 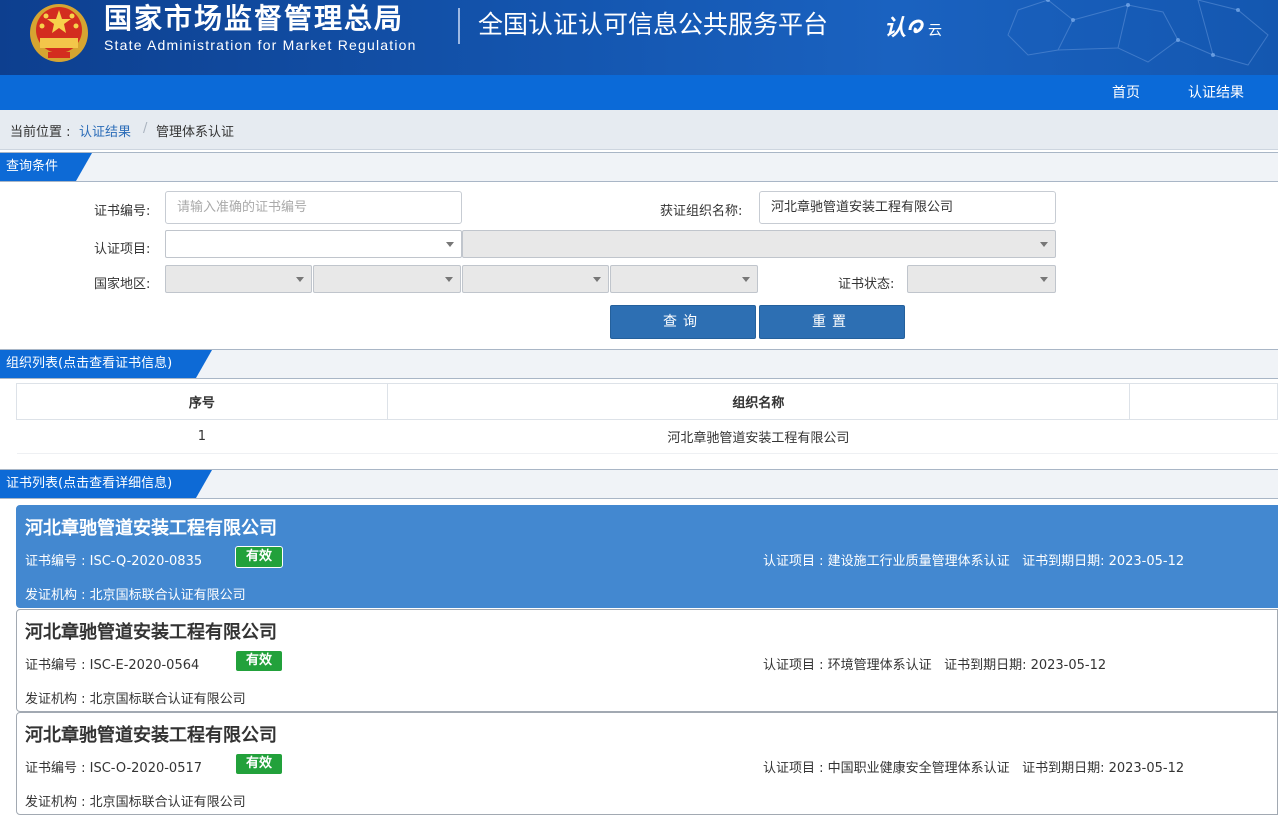 I want to click on cert-project-line: 认证项目 : 环境管理体系认证 证书到期日期: 2023-05-12, so click(x=934, y=663).